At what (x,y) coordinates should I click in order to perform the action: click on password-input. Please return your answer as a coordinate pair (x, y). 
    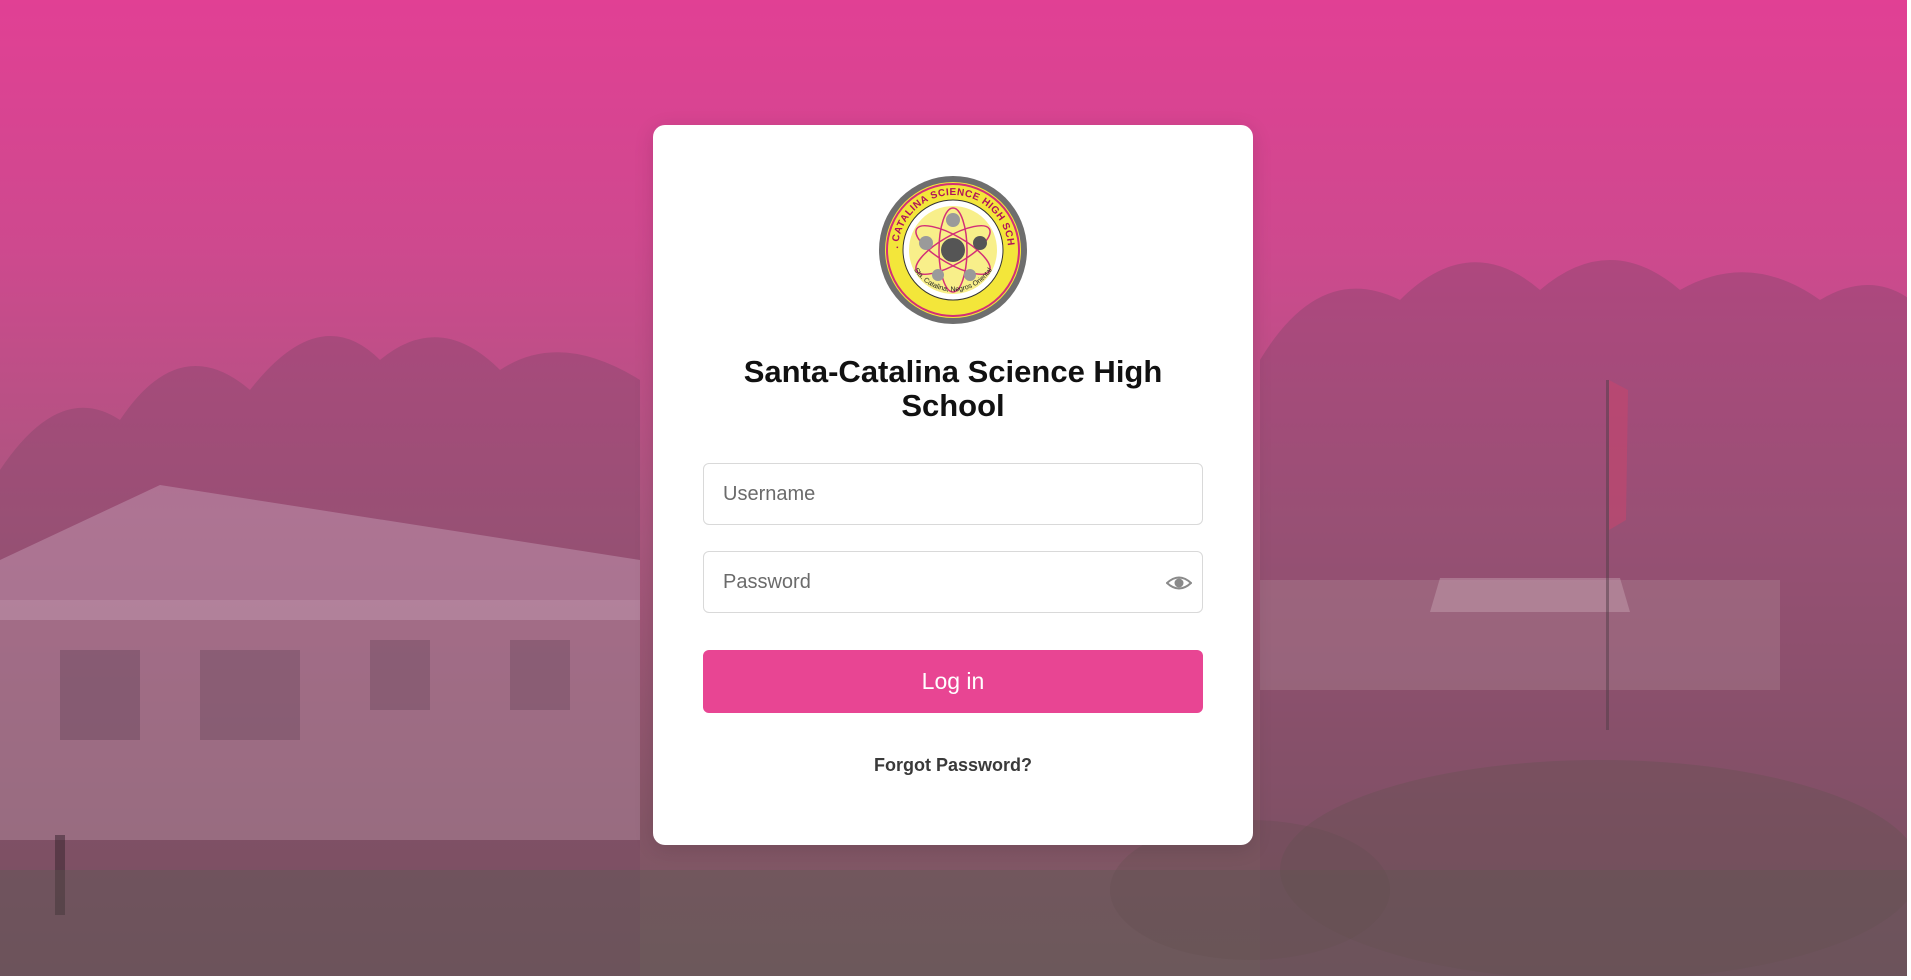
    Looking at the image, I should click on (953, 582).